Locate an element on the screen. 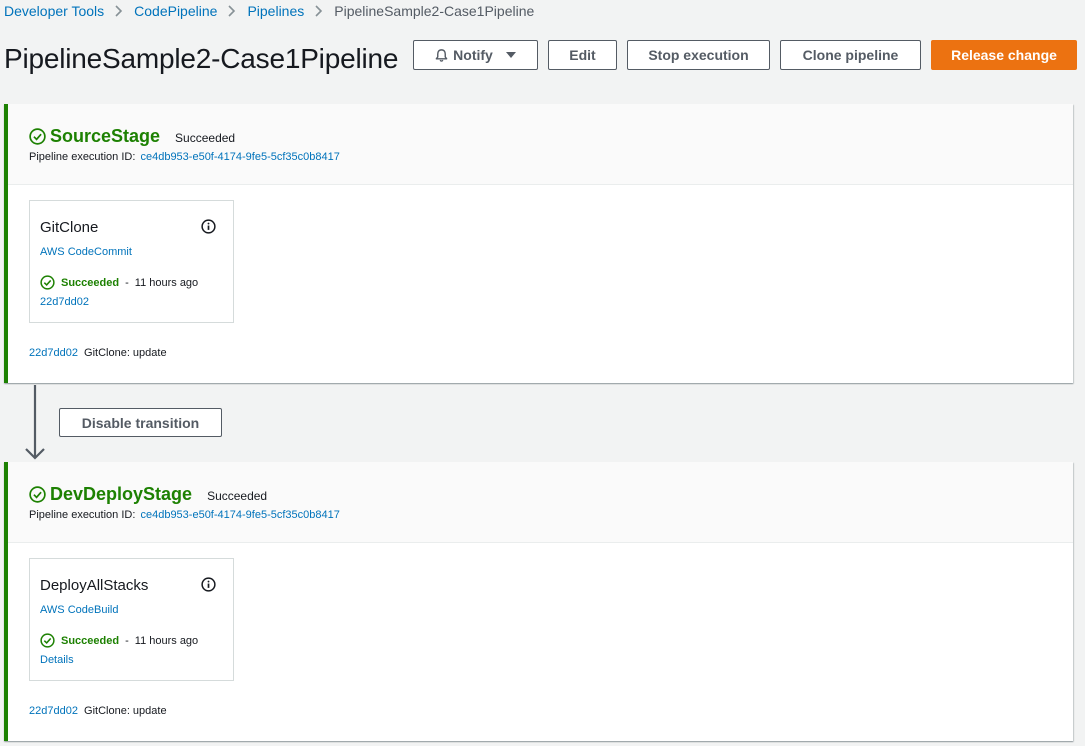  arrow-down-icon is located at coordinates (35, 422).